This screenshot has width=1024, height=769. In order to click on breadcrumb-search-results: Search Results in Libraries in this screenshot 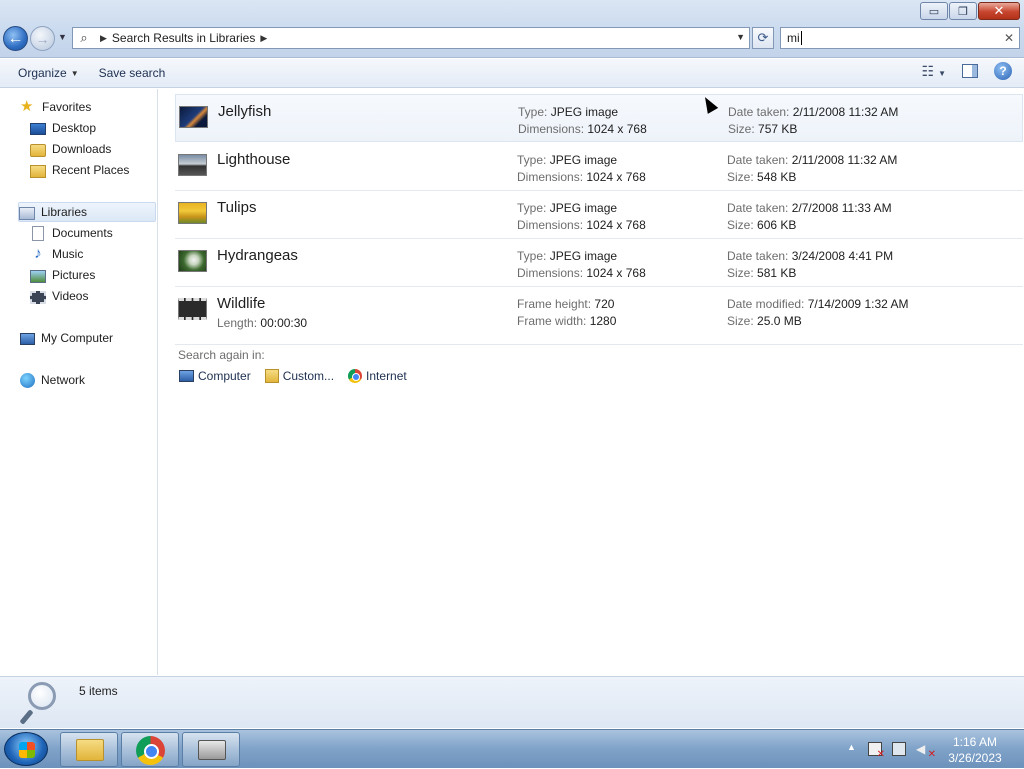, I will do `click(183, 38)`.